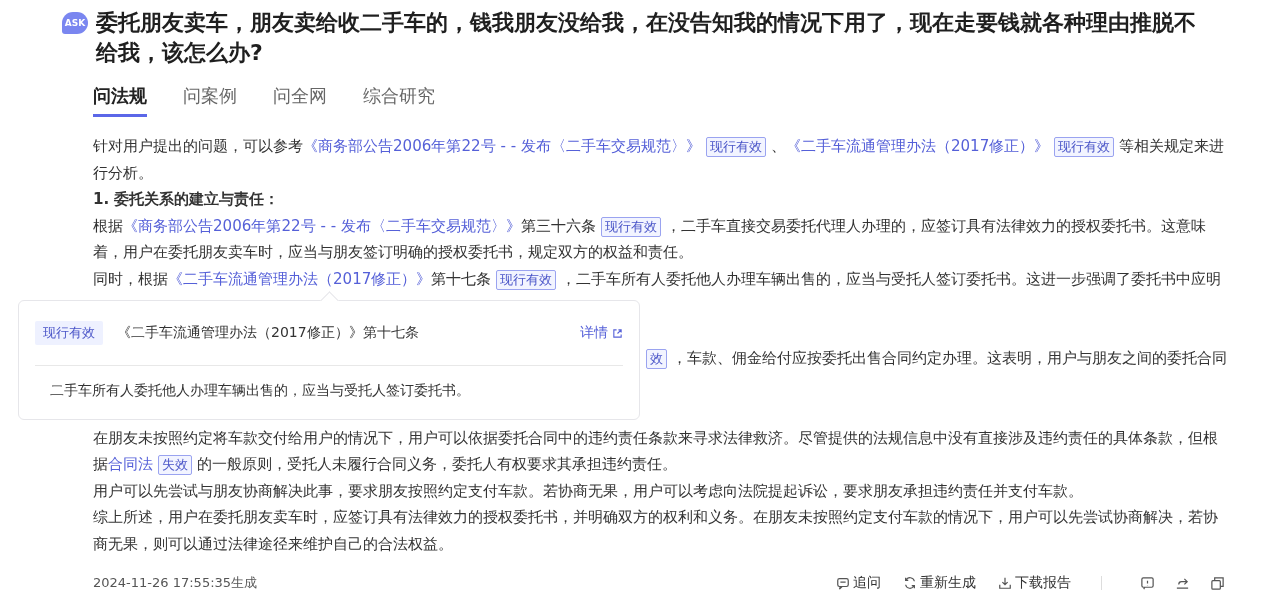  What do you see at coordinates (650, 239) in the screenshot?
I see `answer-paragraph: 根据《商务部公告2006年第22号 - - 发布〈二手车交易规范〉》第三十六条 现行有效 ，二手车直接交易委托代理人办理的，应签订具有法律效力的授权委托书。这意味着，用户在委托朋友卖车时，应当与朋友签订明确的授权委托书，规定双方的权益和责任。` at bounding box center [650, 239].